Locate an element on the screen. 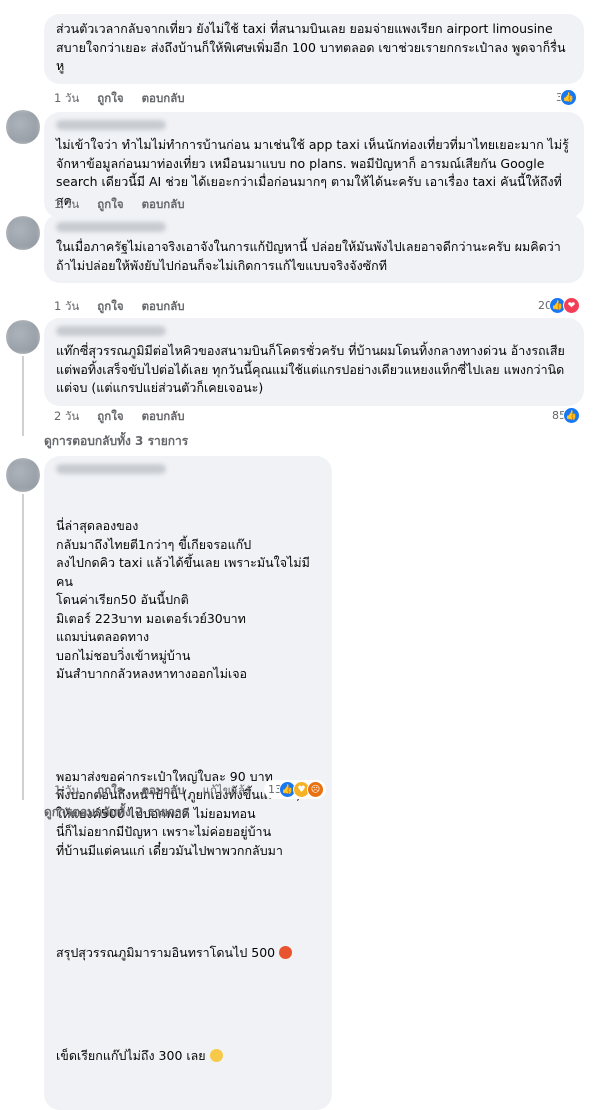 This screenshot has width=600, height=1110. comment-paragraph: สรุปสุวรรณภูมิมารามอินทราโดนไป 500 is located at coordinates (188, 953).